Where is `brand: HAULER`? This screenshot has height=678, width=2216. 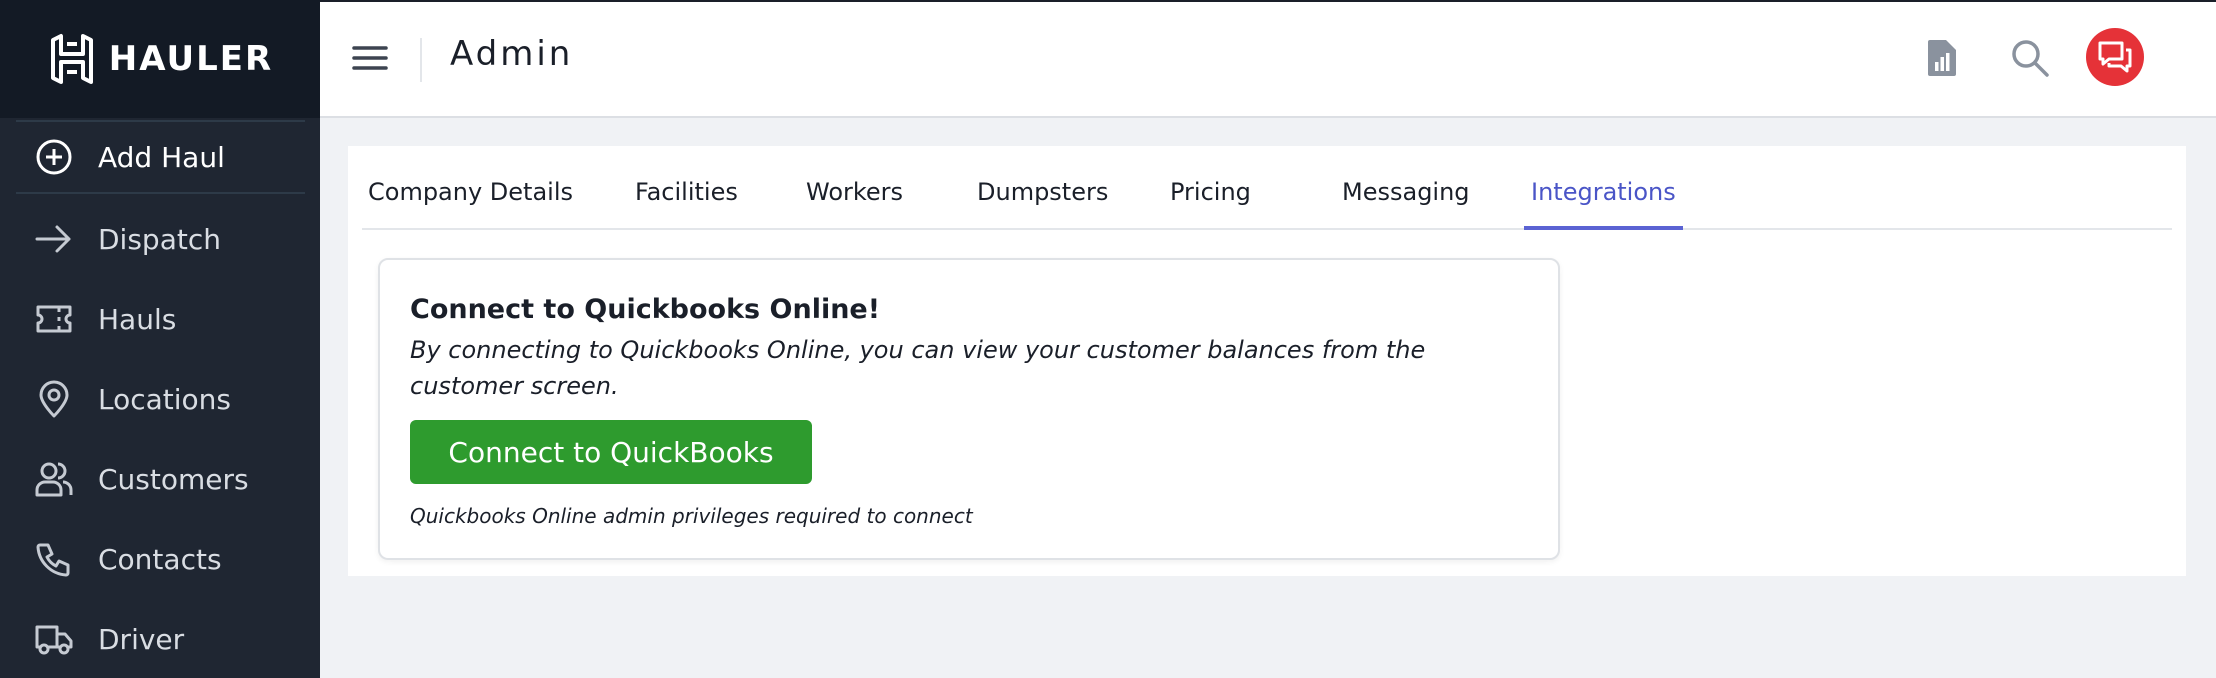 brand: HAULER is located at coordinates (160, 59).